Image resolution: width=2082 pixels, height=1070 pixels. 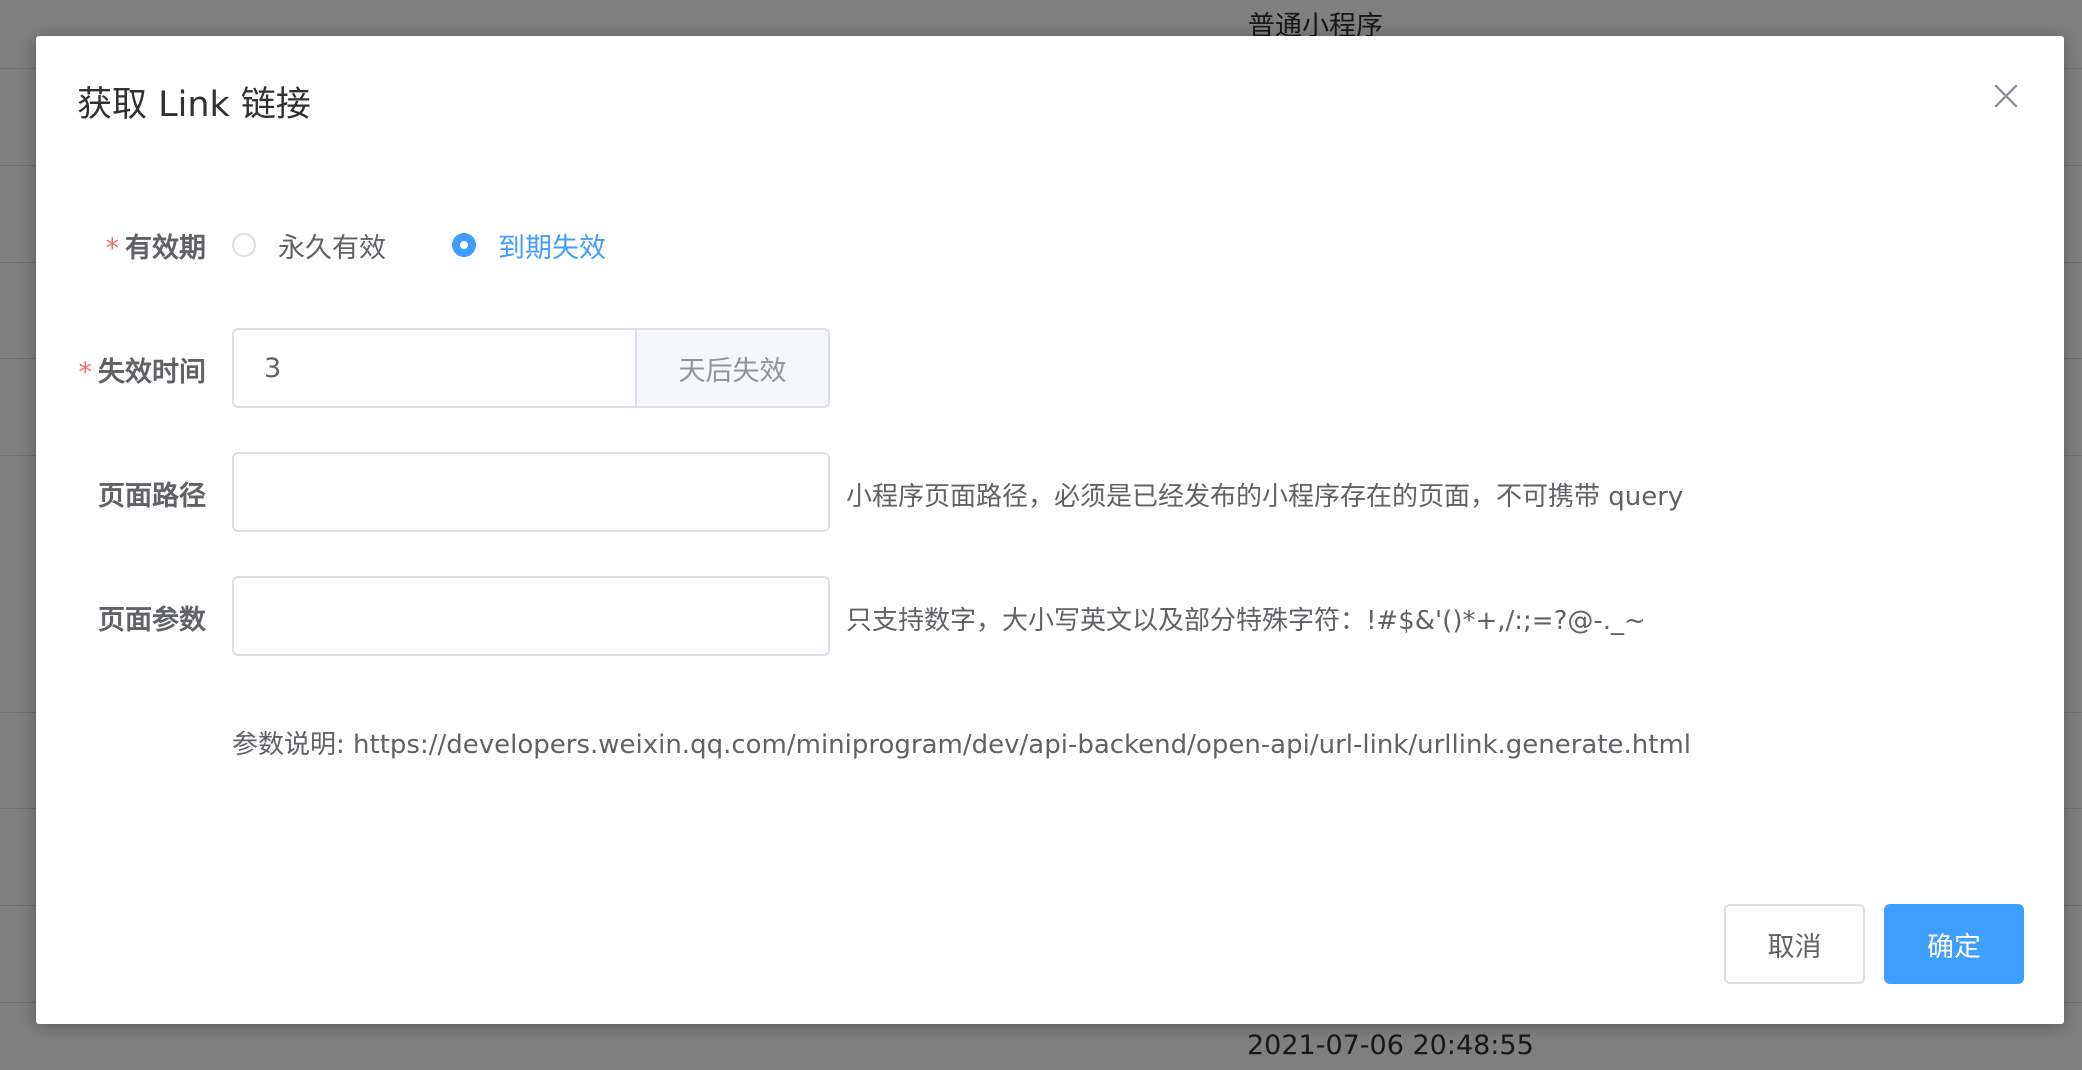 What do you see at coordinates (194, 105) in the screenshot?
I see `dialog-title: 获取 Link 链接` at bounding box center [194, 105].